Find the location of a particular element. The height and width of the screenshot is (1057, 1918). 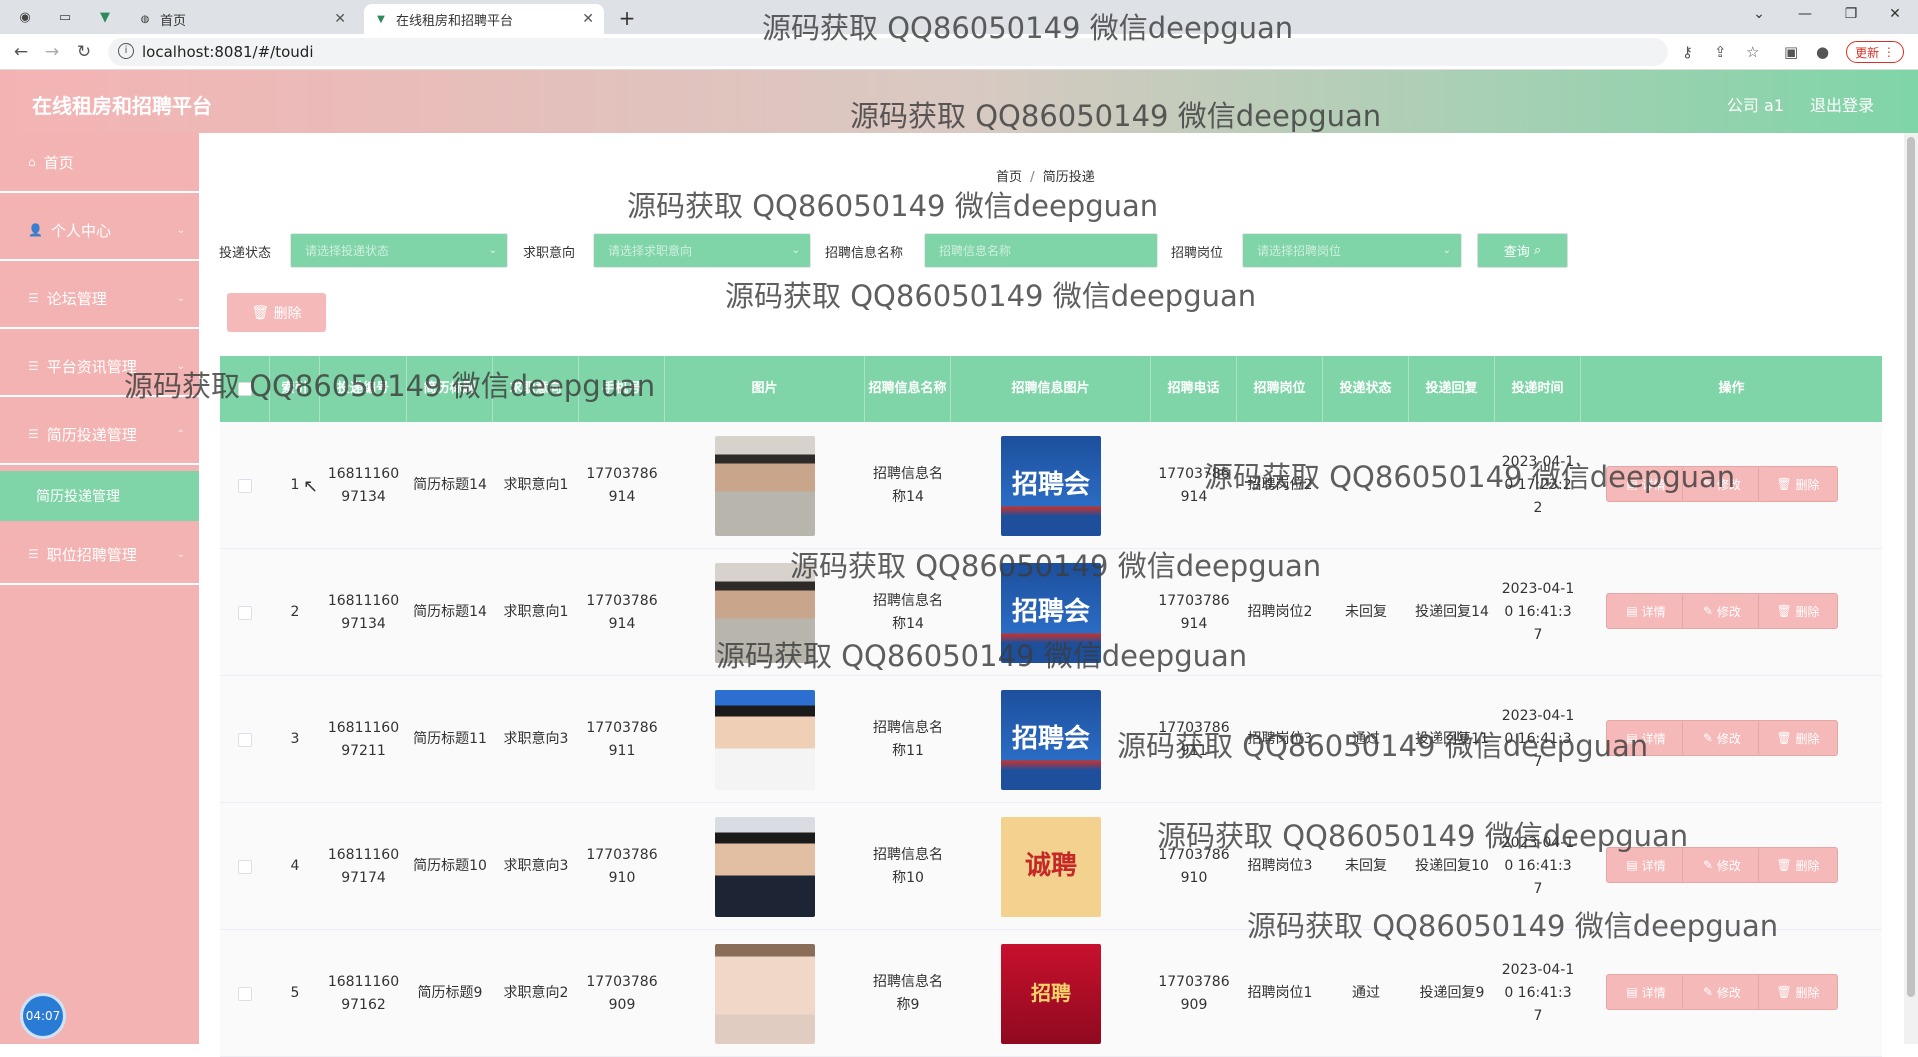

cell-title: 简历标题14 is located at coordinates (450, 612).